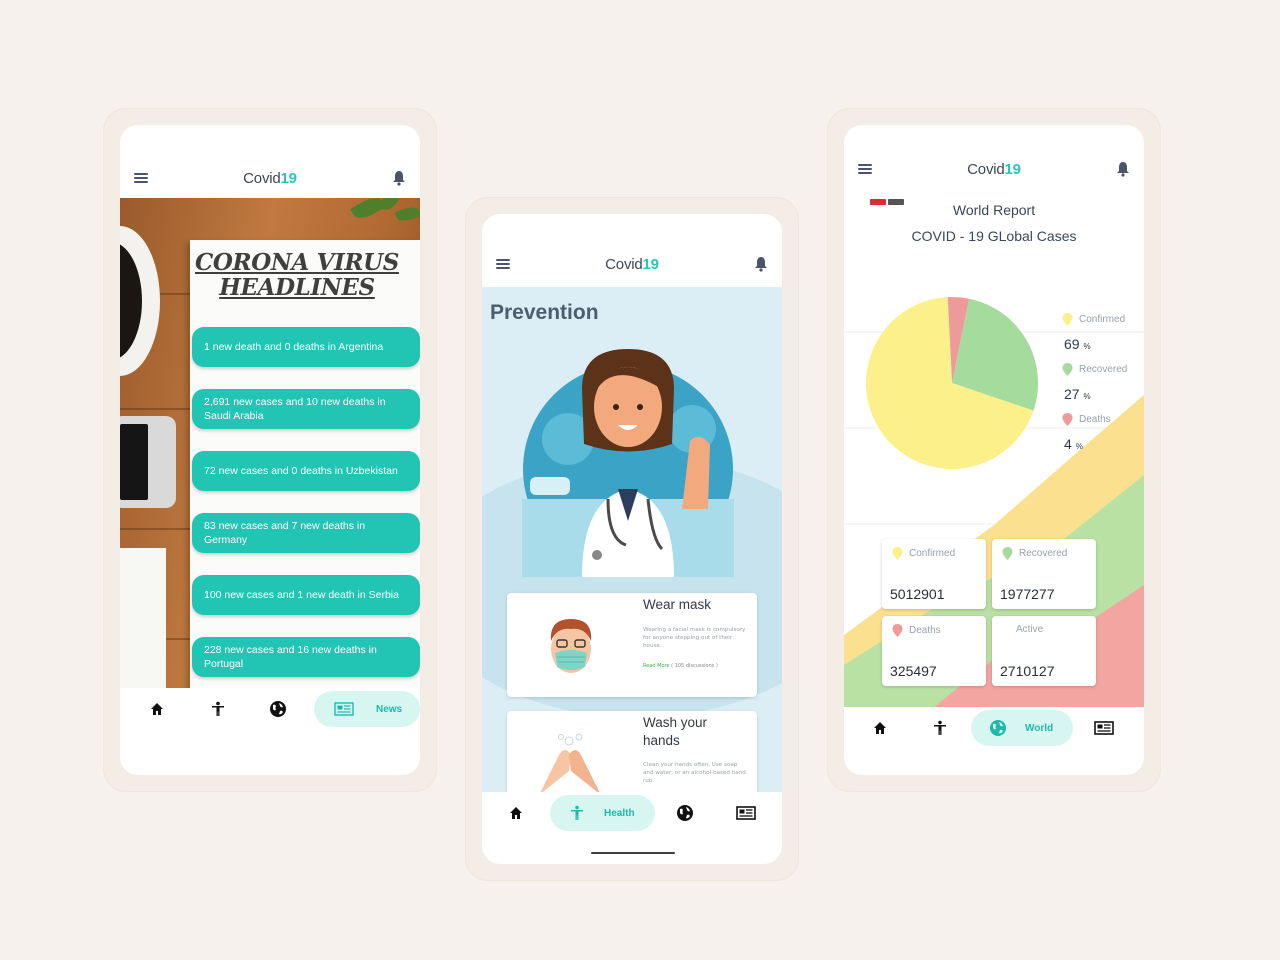 The image size is (1280, 960). Describe the element at coordinates (1044, 651) in the screenshot. I see `stat-card-active: Active 2710127` at that location.